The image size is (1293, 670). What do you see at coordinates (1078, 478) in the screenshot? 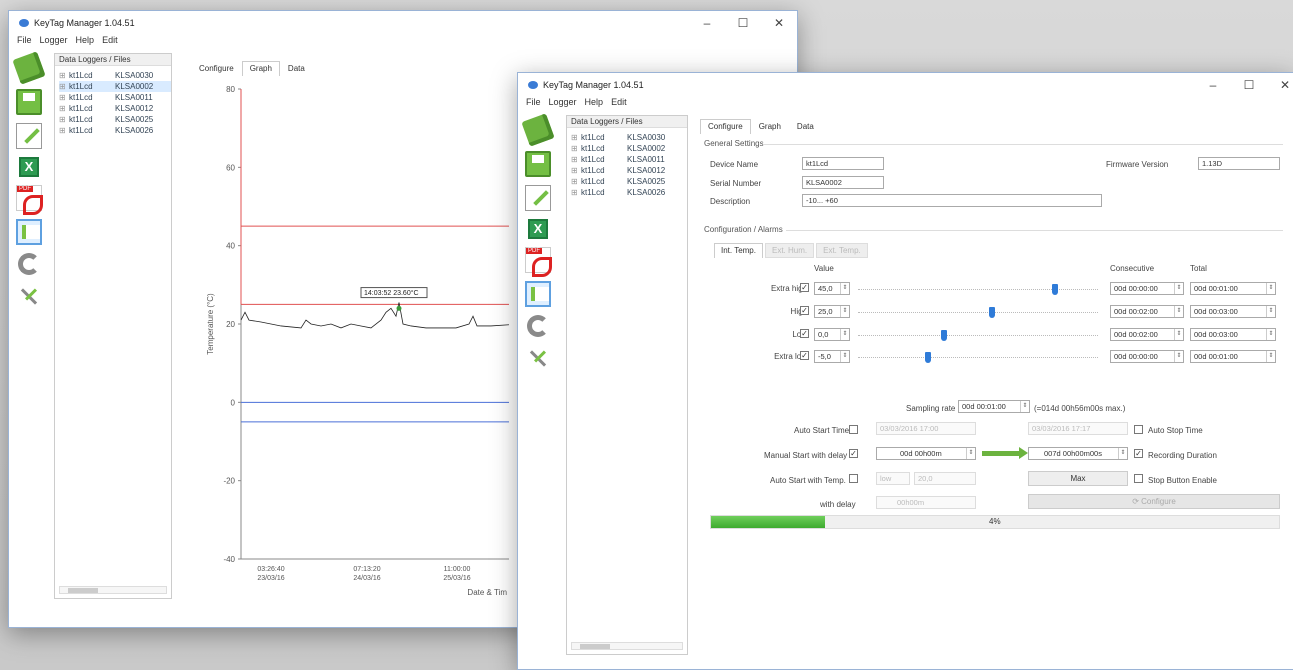
I see `max-button: Max` at bounding box center [1078, 478].